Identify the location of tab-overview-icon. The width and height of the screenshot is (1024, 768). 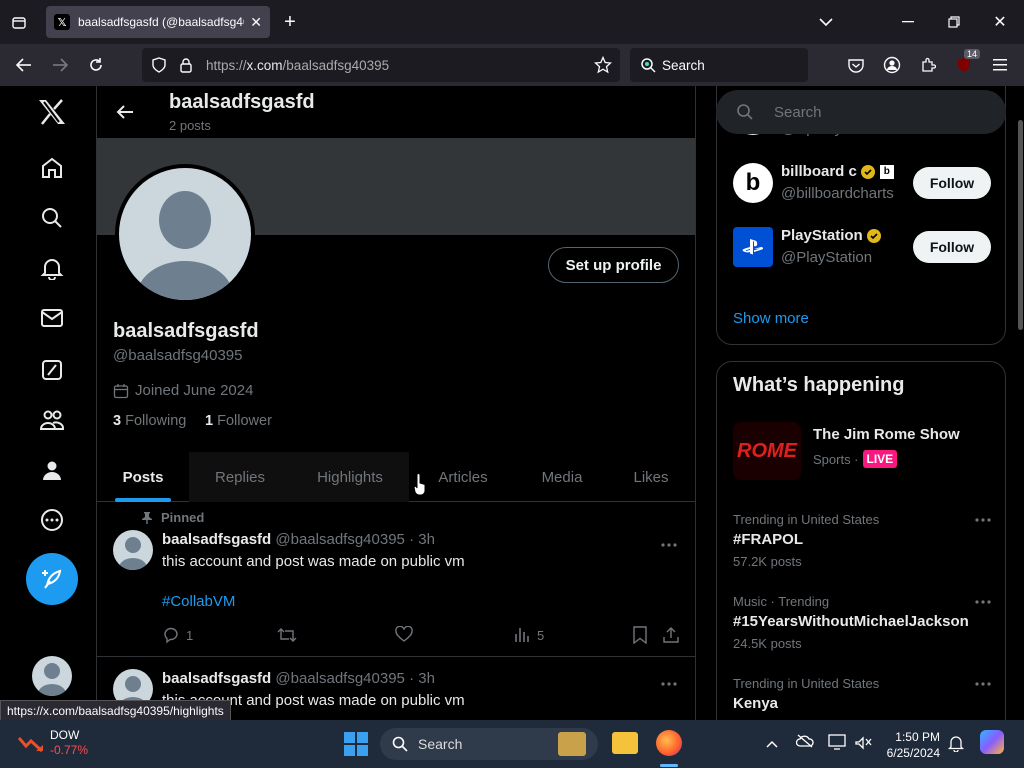
(19, 23).